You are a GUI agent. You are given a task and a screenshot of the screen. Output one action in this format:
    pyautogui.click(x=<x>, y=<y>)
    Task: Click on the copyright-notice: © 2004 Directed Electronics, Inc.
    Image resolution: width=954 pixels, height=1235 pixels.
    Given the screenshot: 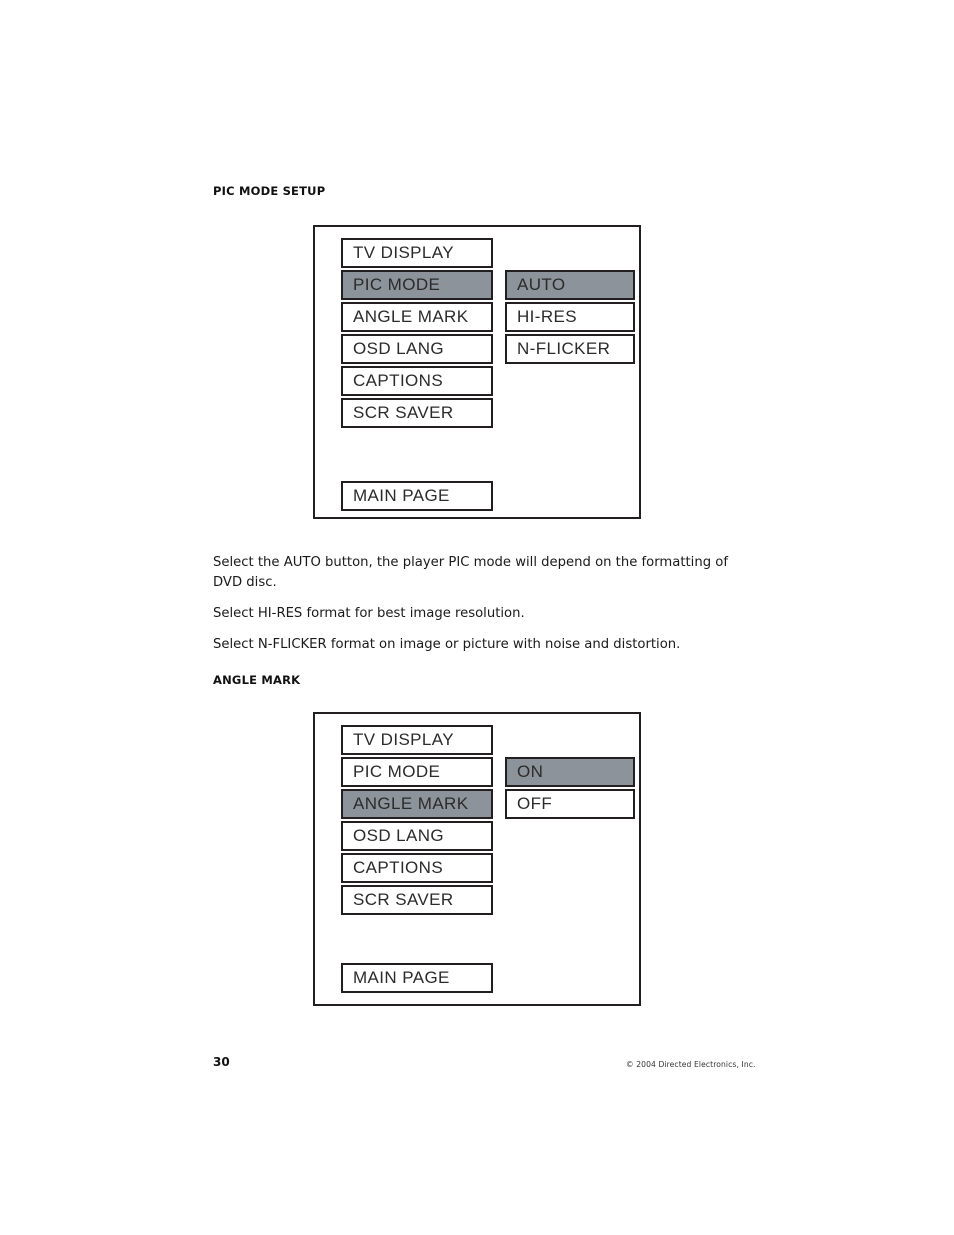 What is the action you would take?
    pyautogui.click(x=691, y=1064)
    